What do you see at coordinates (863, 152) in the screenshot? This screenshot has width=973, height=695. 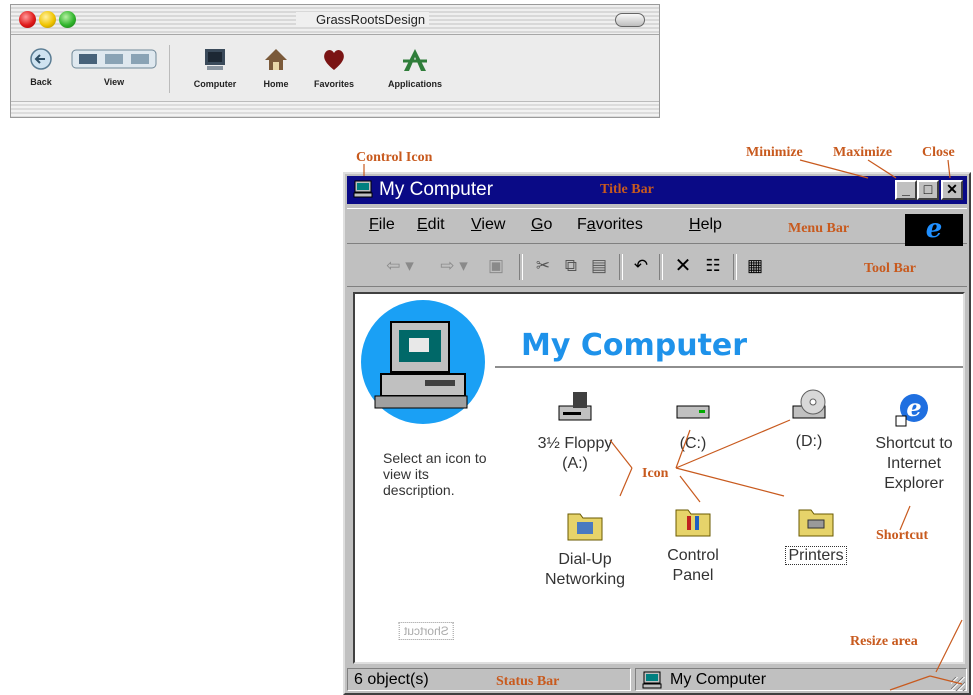 I see `callout-maximize: Maximize` at bounding box center [863, 152].